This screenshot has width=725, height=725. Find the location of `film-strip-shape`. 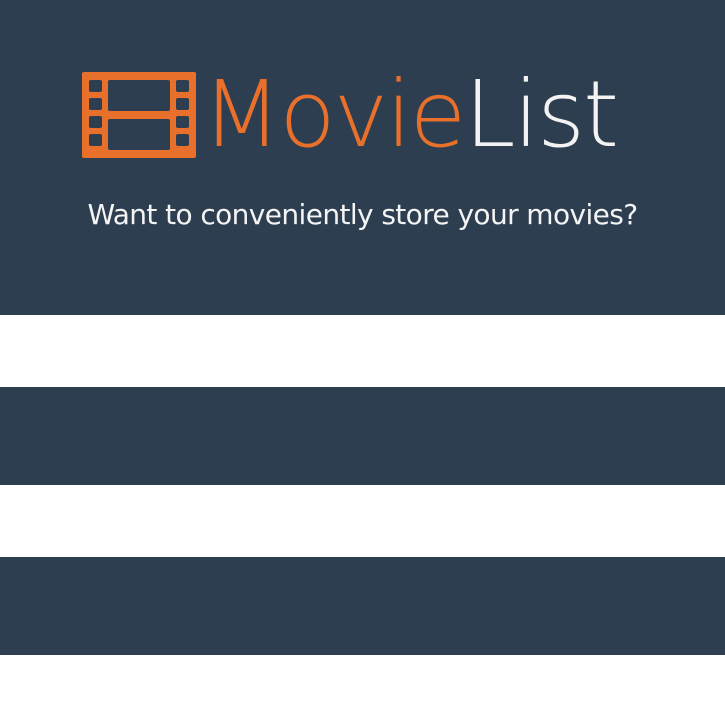

film-strip-shape is located at coordinates (139, 115).